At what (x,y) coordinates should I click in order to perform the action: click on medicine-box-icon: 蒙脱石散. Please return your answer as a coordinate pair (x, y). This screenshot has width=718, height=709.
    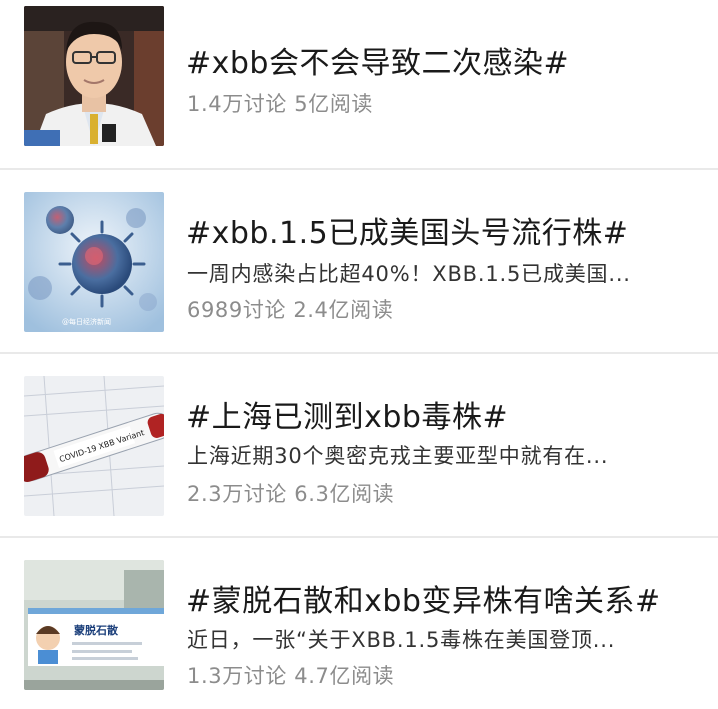
    Looking at the image, I should click on (94, 625).